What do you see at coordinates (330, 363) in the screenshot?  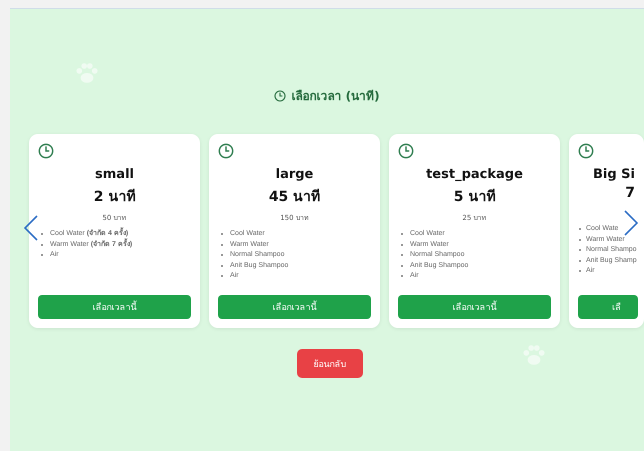 I see `back-button: ย้อนกลับ` at bounding box center [330, 363].